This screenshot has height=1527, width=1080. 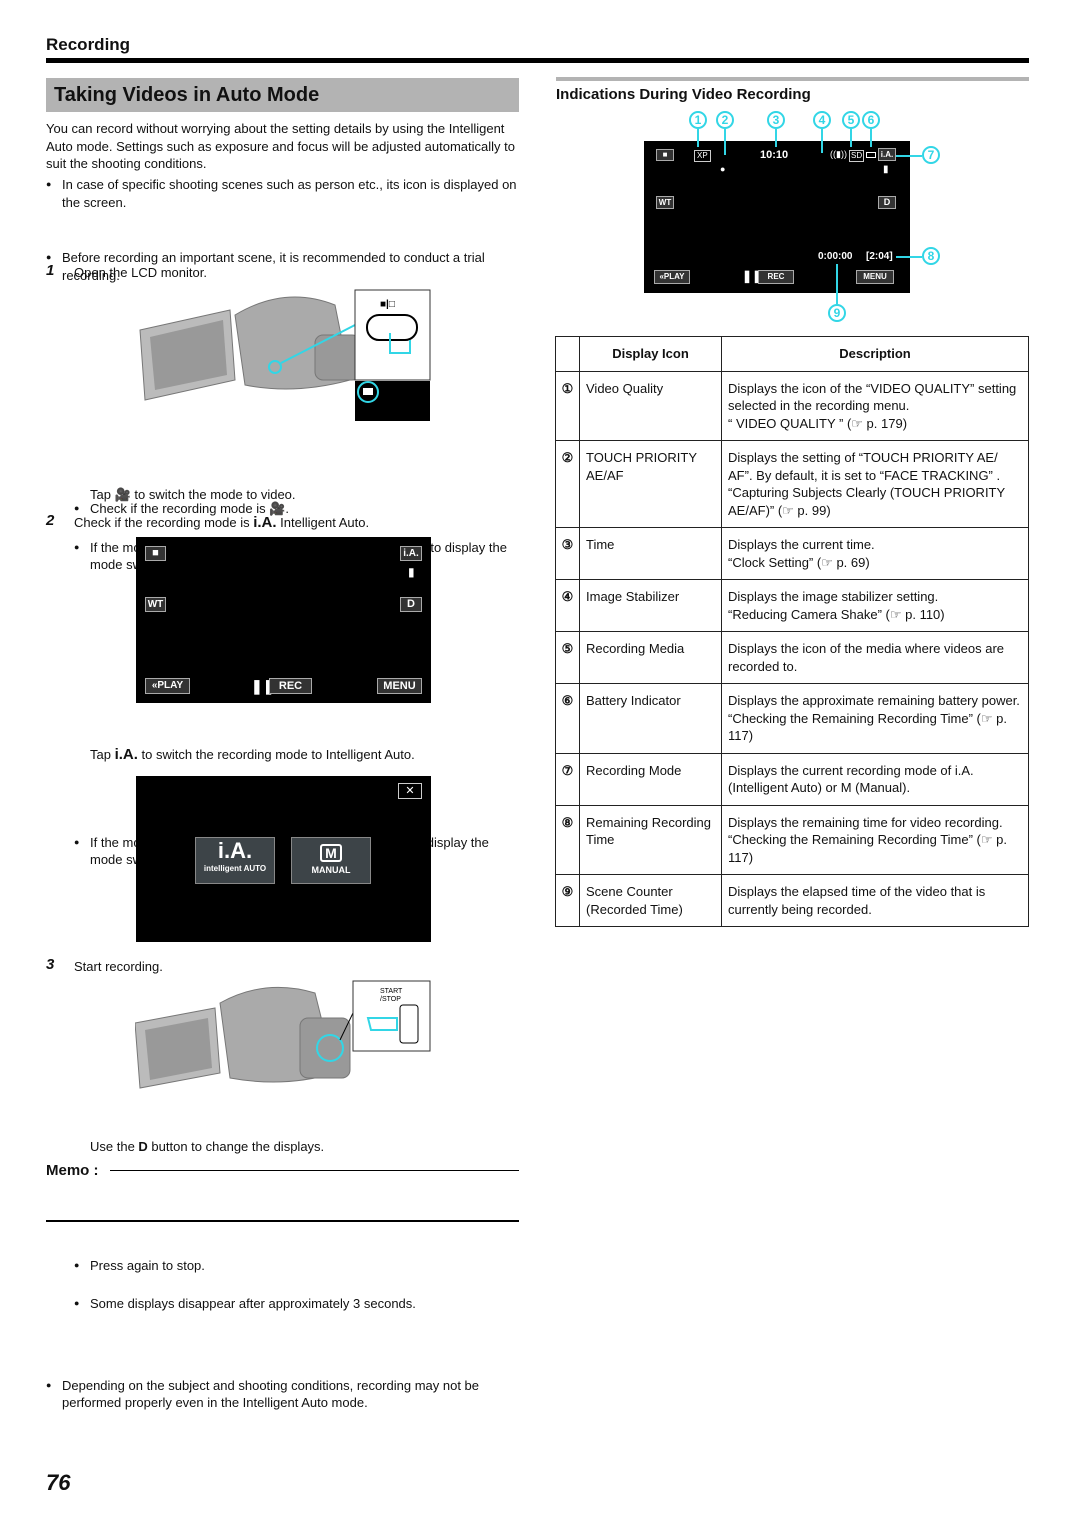 What do you see at coordinates (283, 859) in the screenshot?
I see `mode-switch-screen: ✕ i.A. intelligent AUTO M MANUAL` at bounding box center [283, 859].